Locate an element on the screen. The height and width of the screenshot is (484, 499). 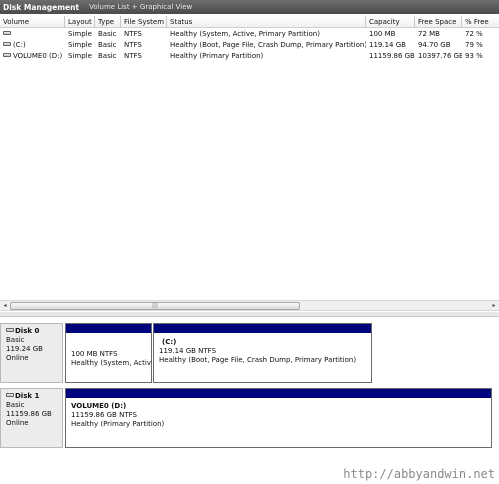
window-title: Disk Management is located at coordinates (41, 7).